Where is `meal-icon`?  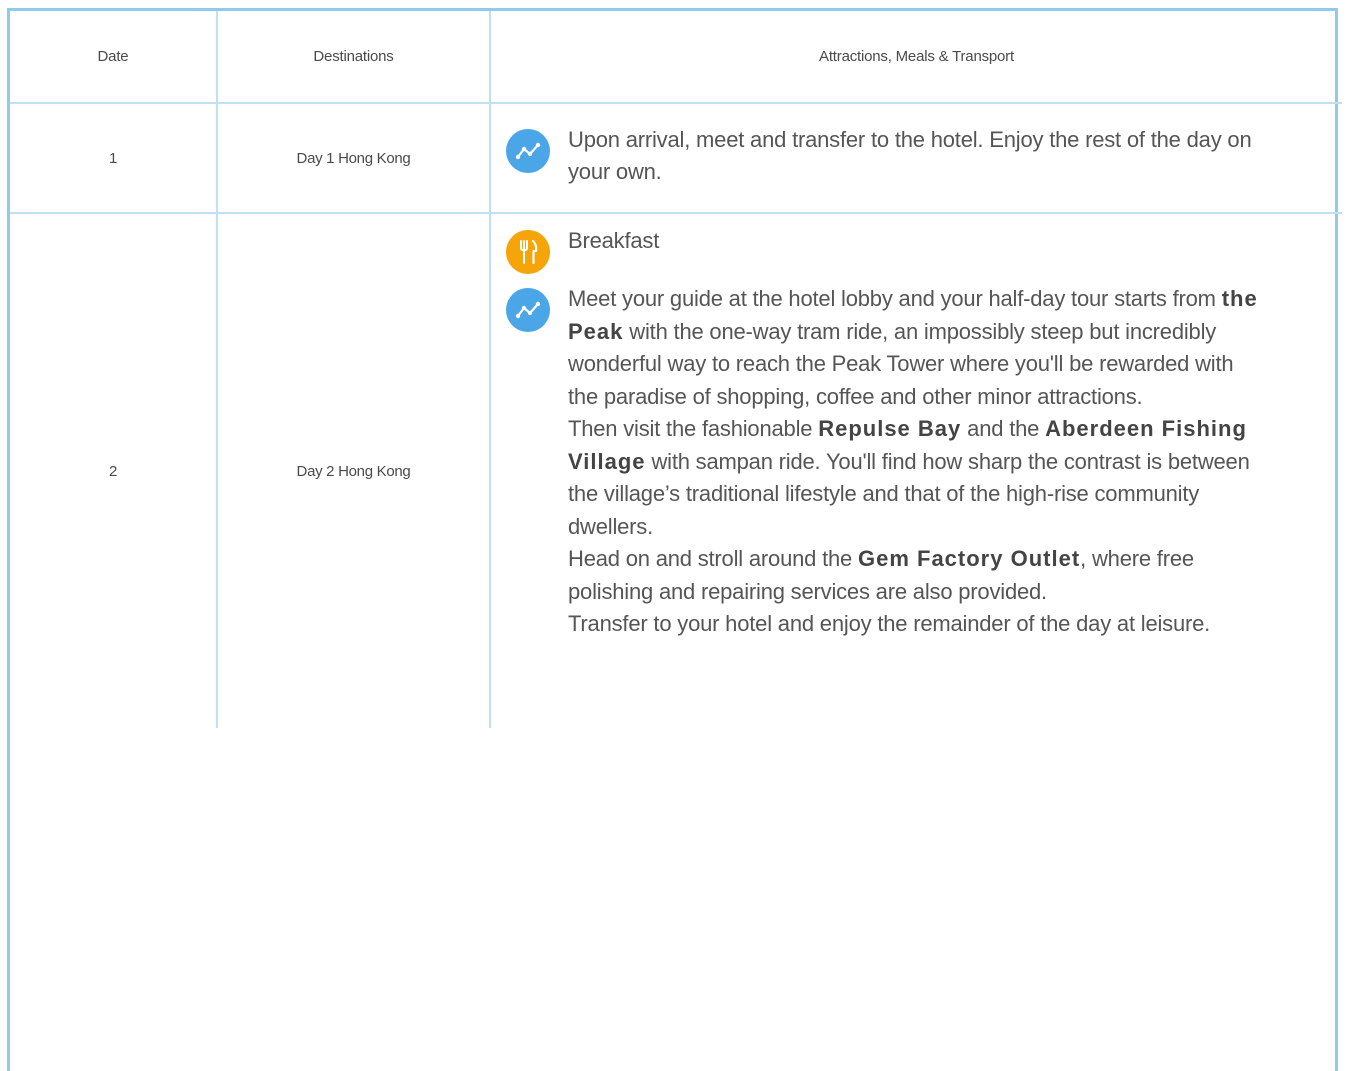
meal-icon is located at coordinates (528, 252).